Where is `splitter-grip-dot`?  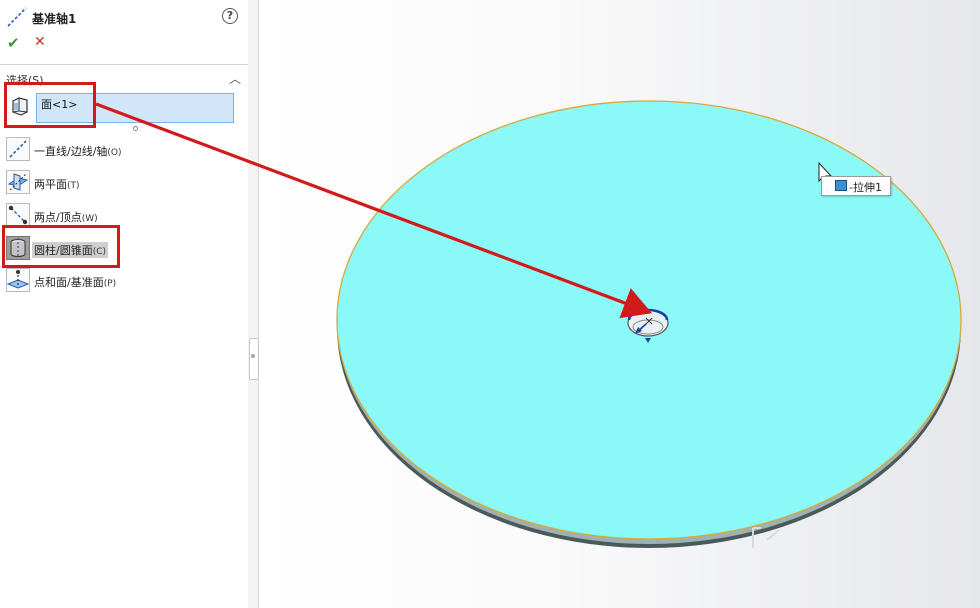 splitter-grip-dot is located at coordinates (253, 356).